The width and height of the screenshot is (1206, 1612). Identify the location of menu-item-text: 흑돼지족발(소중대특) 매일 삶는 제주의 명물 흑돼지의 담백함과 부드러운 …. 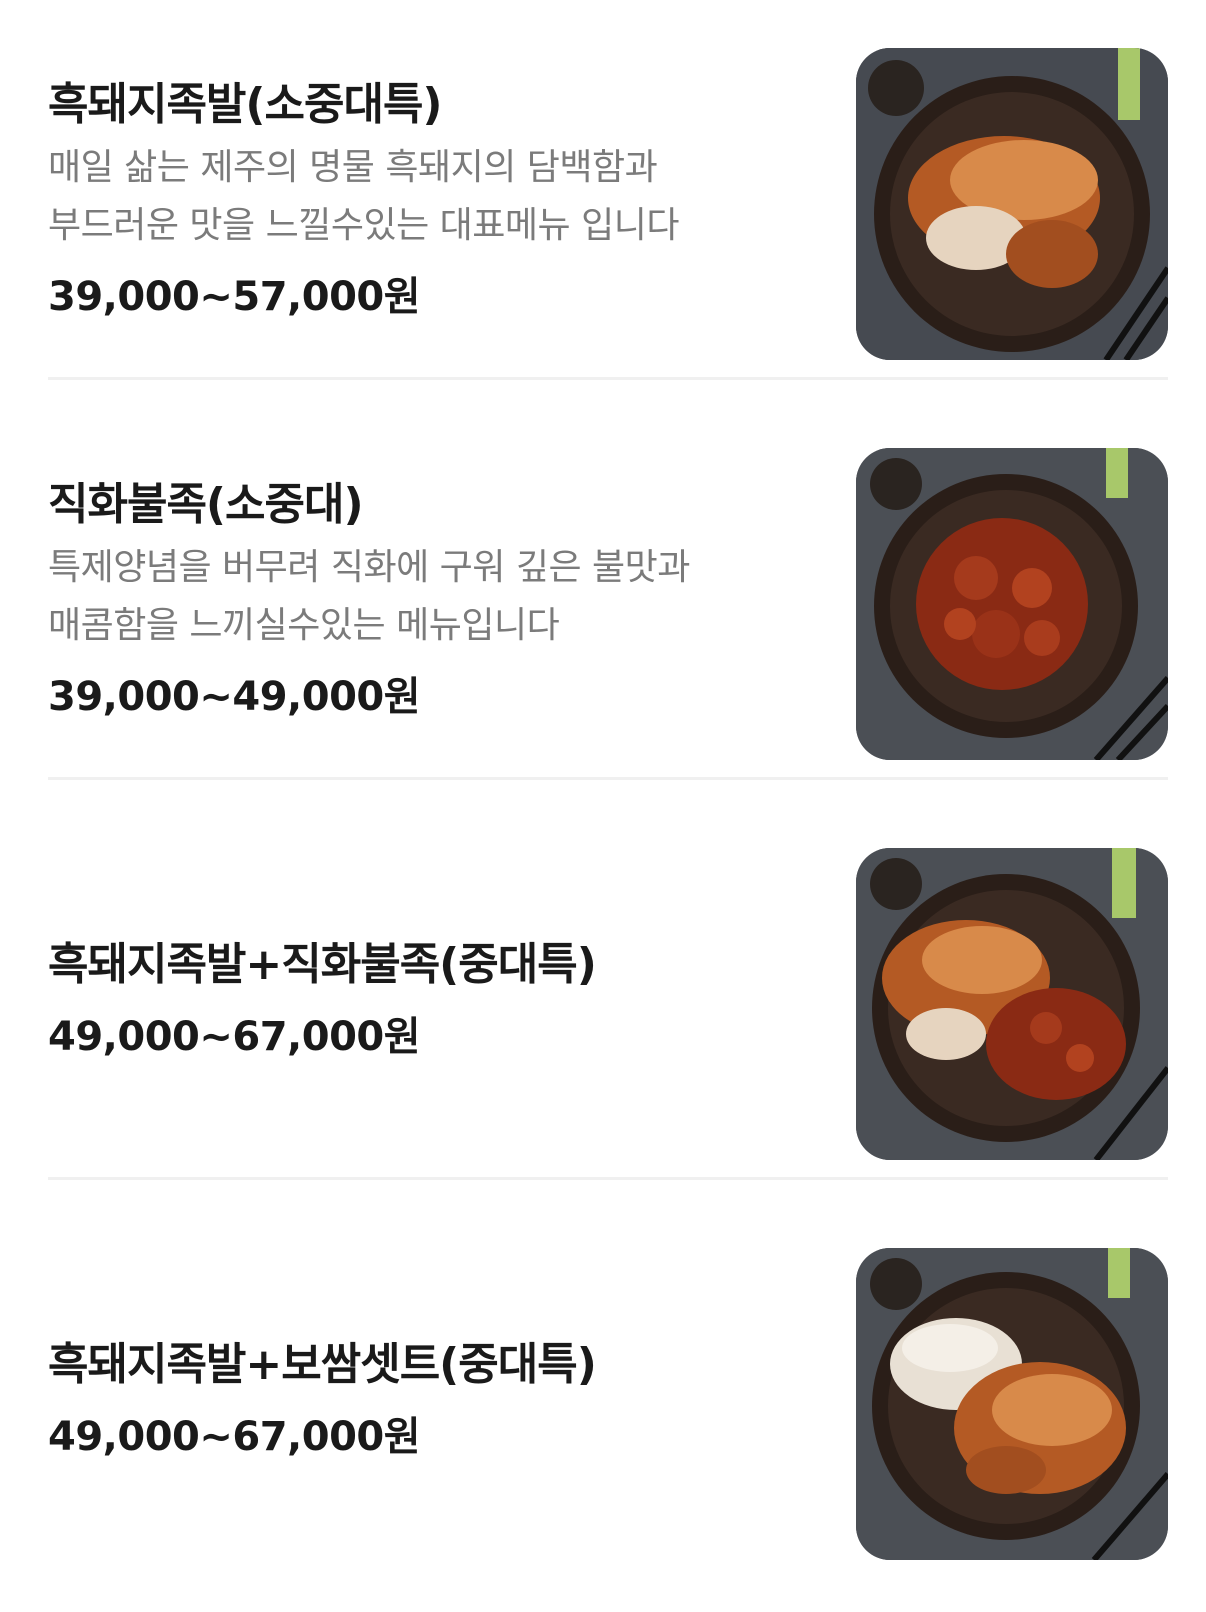
(428, 200).